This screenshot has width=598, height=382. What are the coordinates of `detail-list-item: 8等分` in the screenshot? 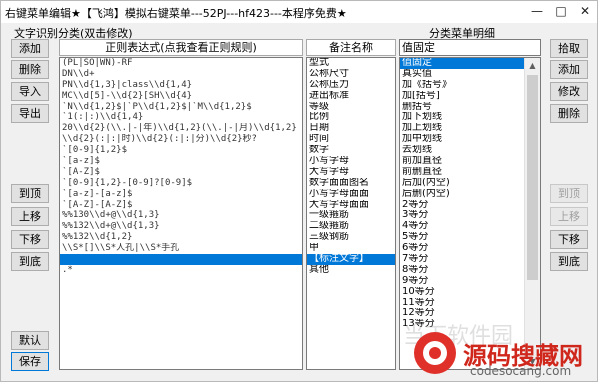 It's located at (470, 270).